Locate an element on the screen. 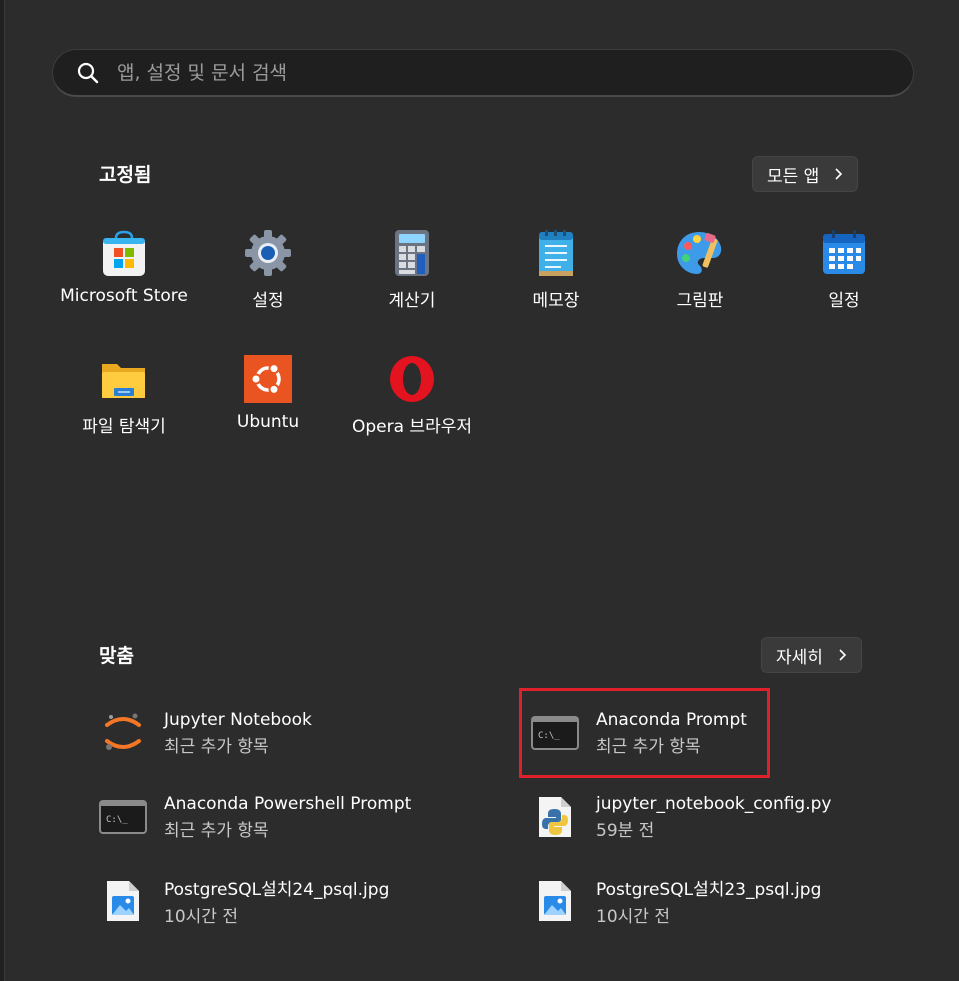 This screenshot has height=981, width=959. recommended-item-anaconda-powershell-prompt: C:\_ Anaconda Powershell Prompt 최근 추가 항목 is located at coordinates (255, 817).